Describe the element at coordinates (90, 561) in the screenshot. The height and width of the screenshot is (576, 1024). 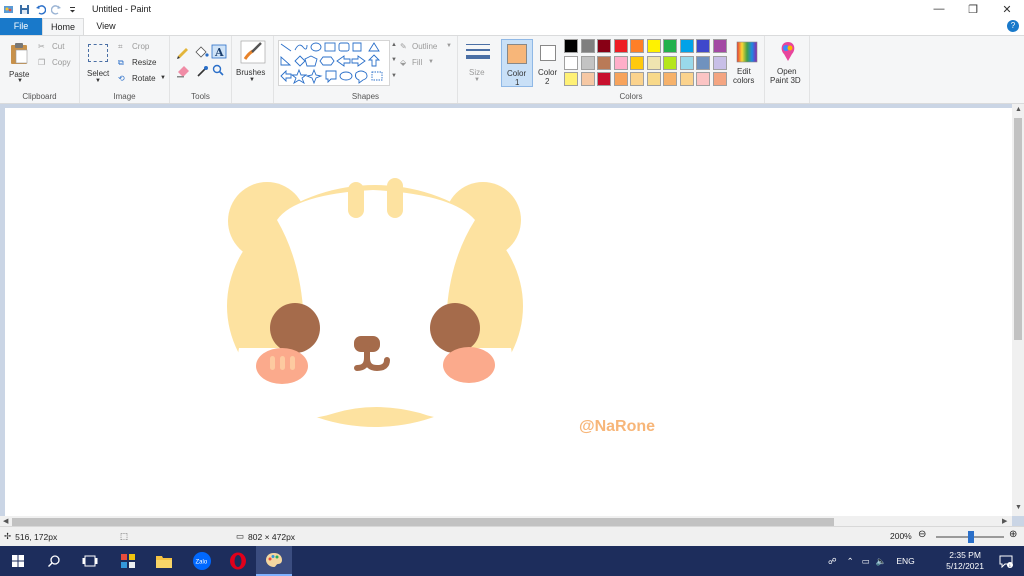
I see `task-view-button` at that location.